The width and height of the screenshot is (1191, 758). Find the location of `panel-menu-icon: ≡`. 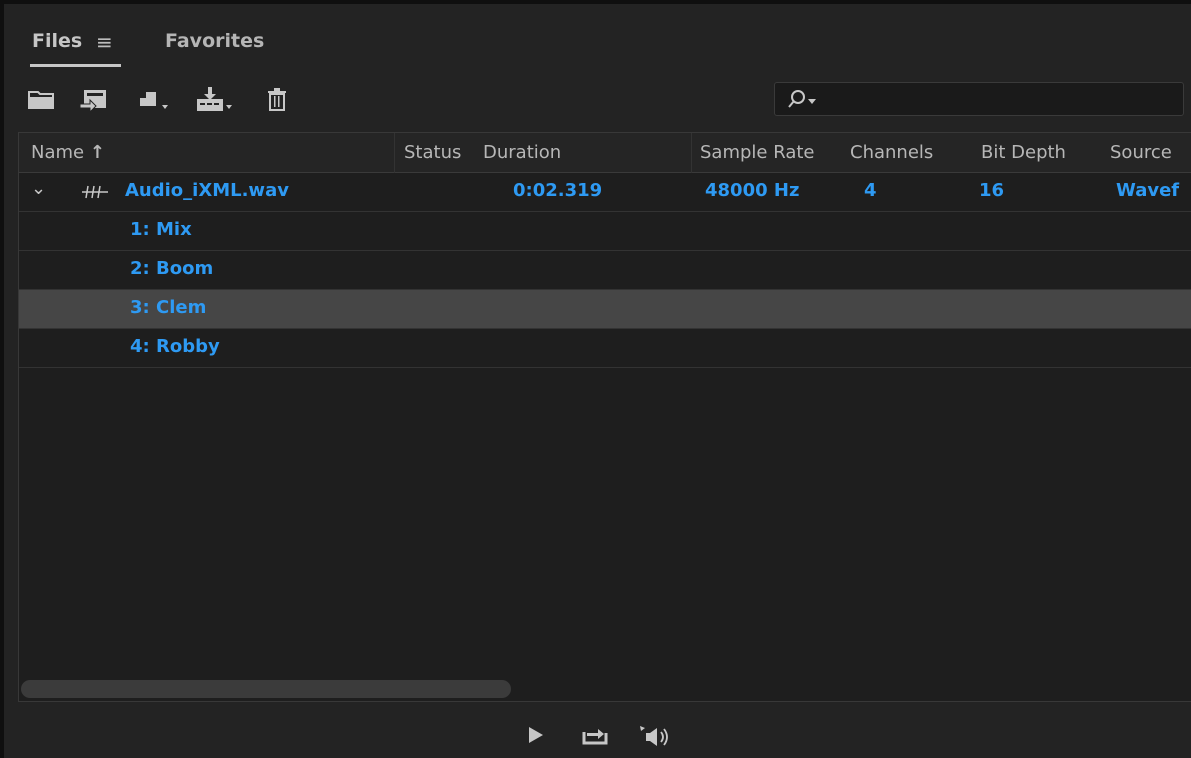

panel-menu-icon: ≡ is located at coordinates (104, 42).